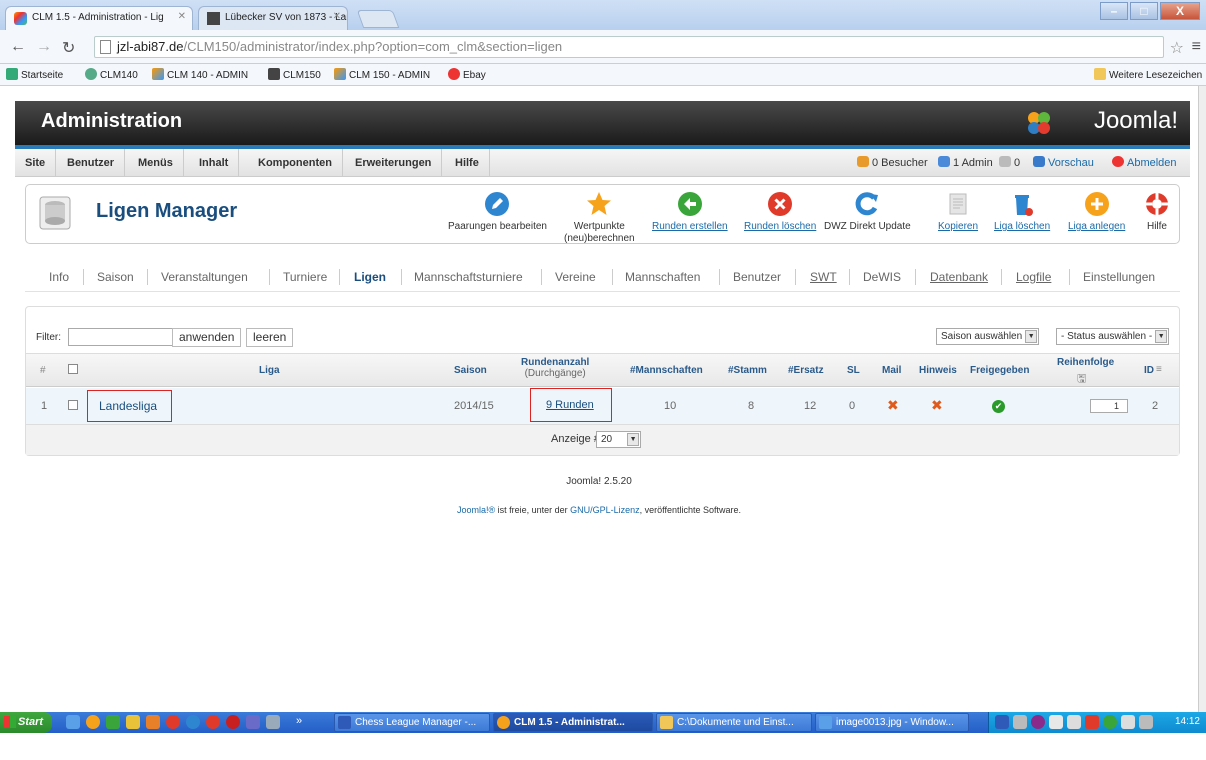 The image size is (1206, 760). I want to click on messages-status: 0, so click(1009, 163).